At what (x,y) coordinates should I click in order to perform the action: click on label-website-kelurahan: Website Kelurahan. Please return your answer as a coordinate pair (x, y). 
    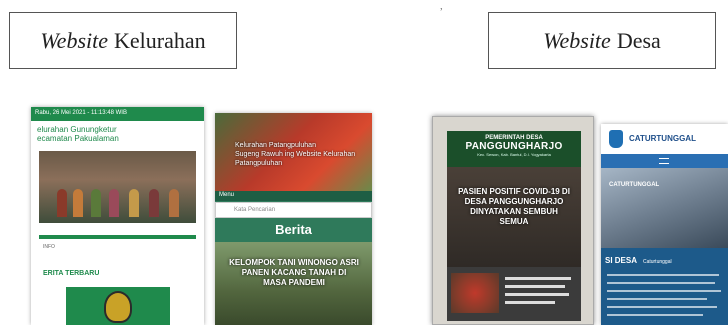
    Looking at the image, I should click on (123, 40).